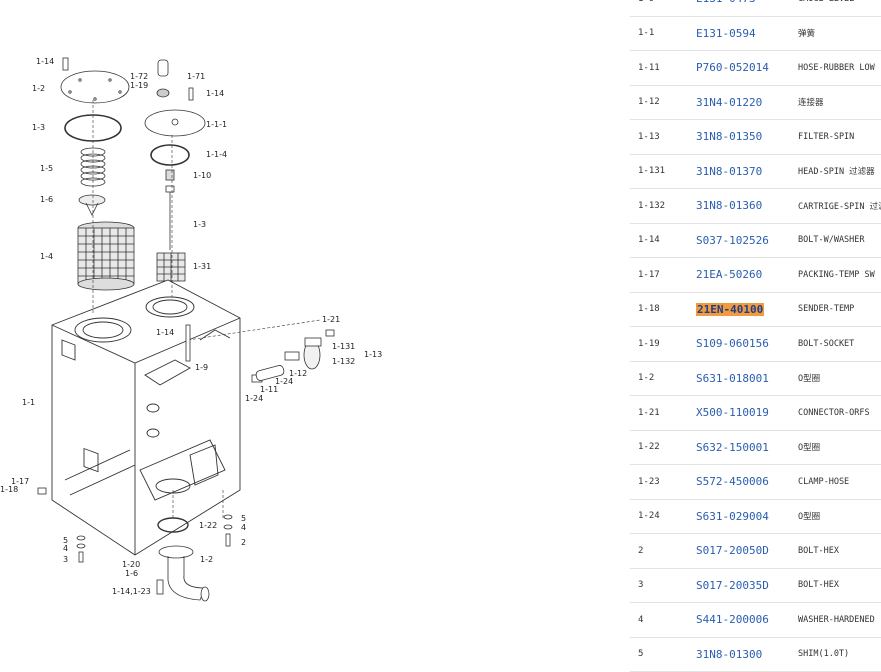  I want to click on part-number-link: X500-110019, so click(747, 412).